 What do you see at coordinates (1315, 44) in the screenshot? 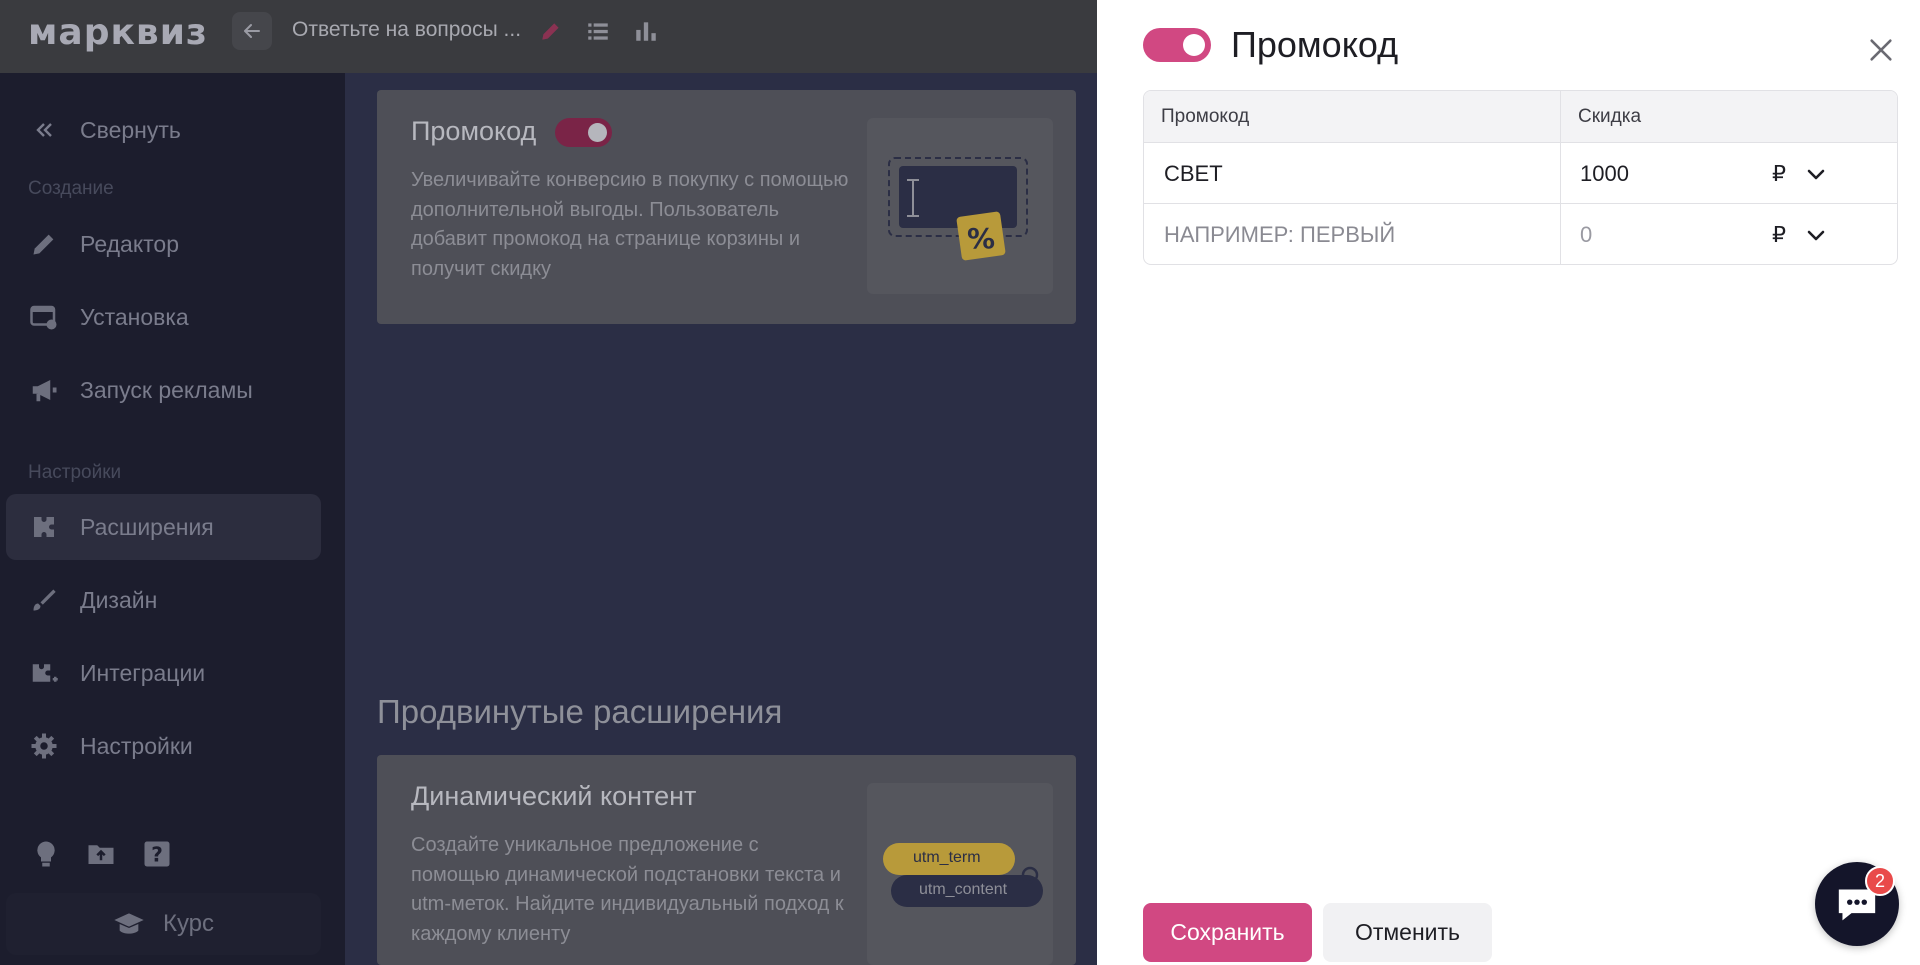
I see `panel-title: Промокод` at bounding box center [1315, 44].